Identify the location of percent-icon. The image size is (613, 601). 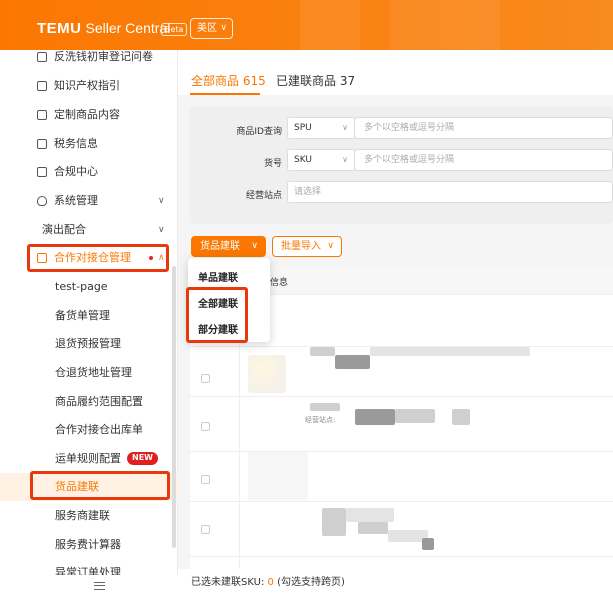
(42, 144).